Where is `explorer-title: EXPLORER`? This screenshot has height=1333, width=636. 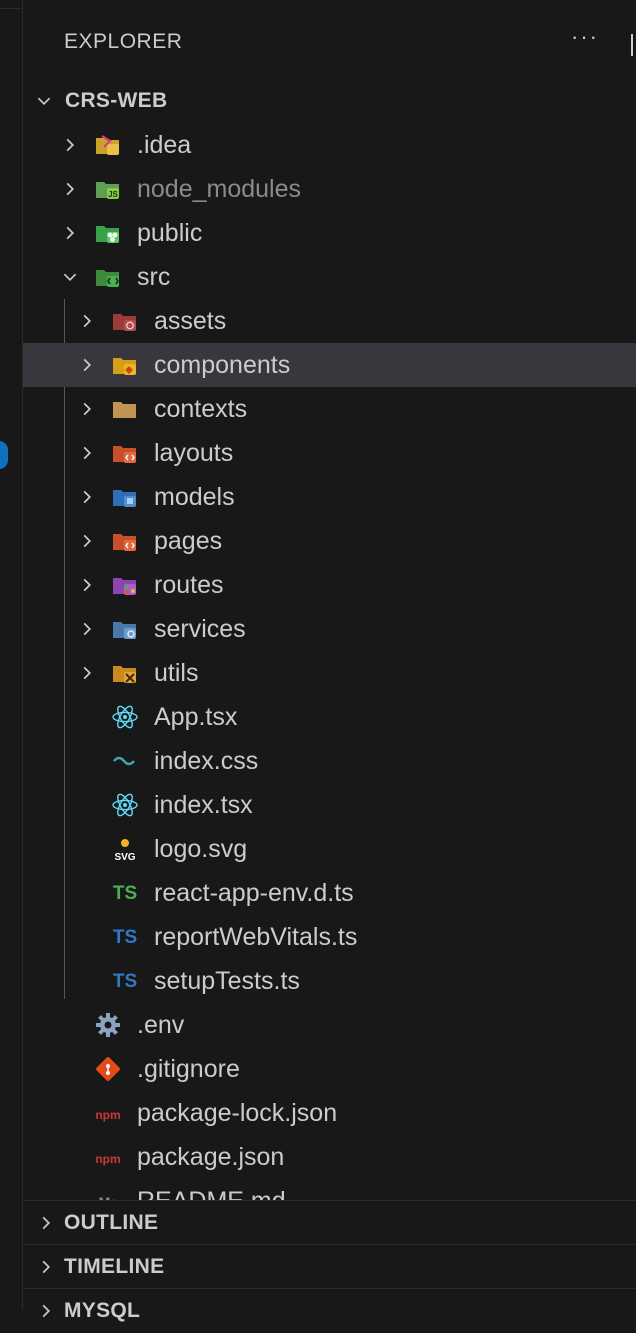
explorer-title: EXPLORER is located at coordinates (123, 41).